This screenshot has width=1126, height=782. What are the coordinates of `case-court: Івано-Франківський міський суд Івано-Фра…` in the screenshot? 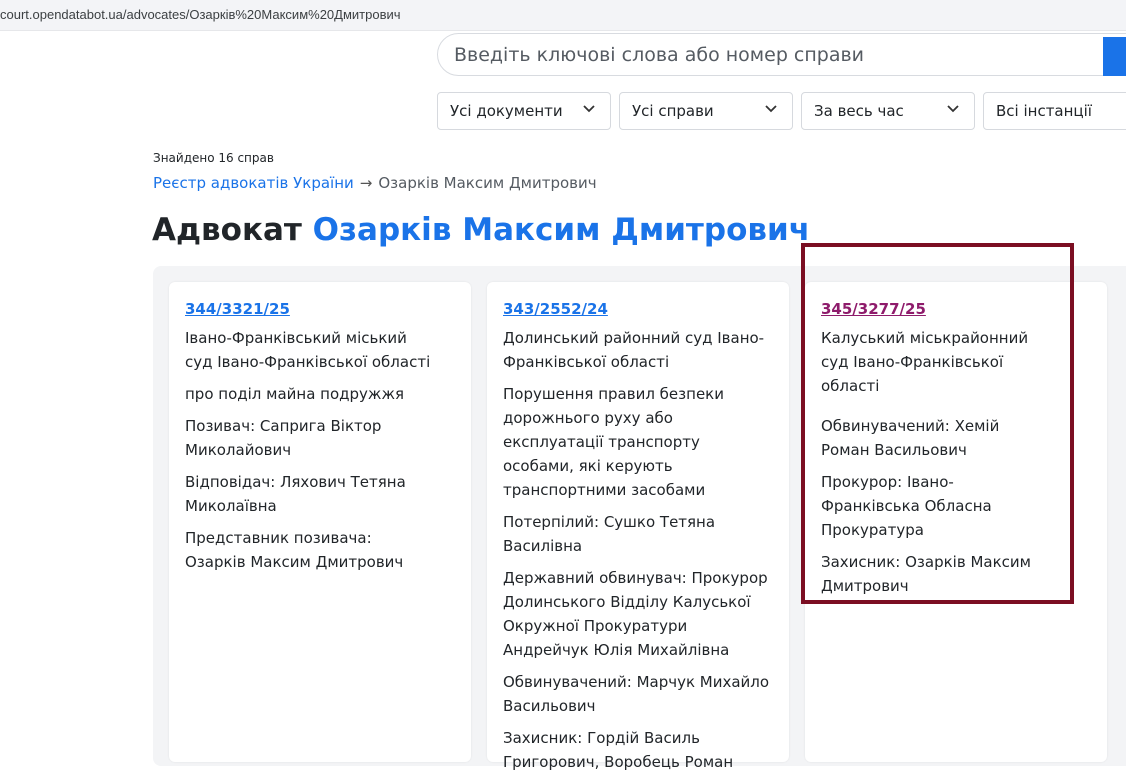 It's located at (308, 350).